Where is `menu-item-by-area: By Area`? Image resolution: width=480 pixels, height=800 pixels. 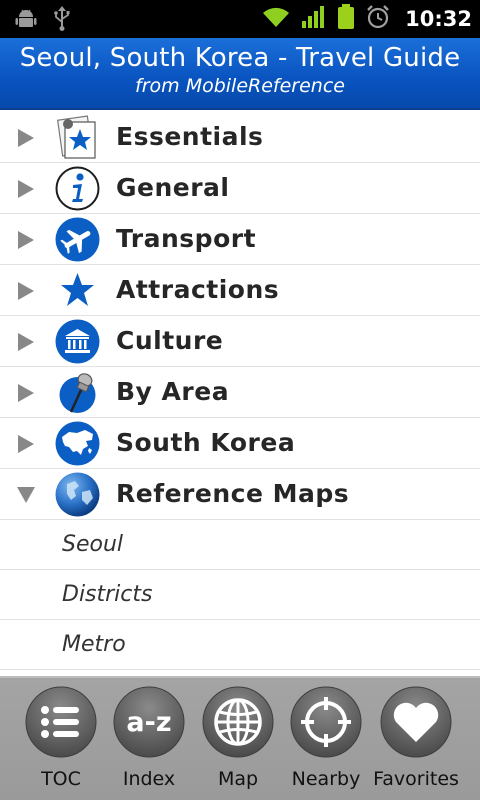
menu-item-by-area: By Area is located at coordinates (240, 392).